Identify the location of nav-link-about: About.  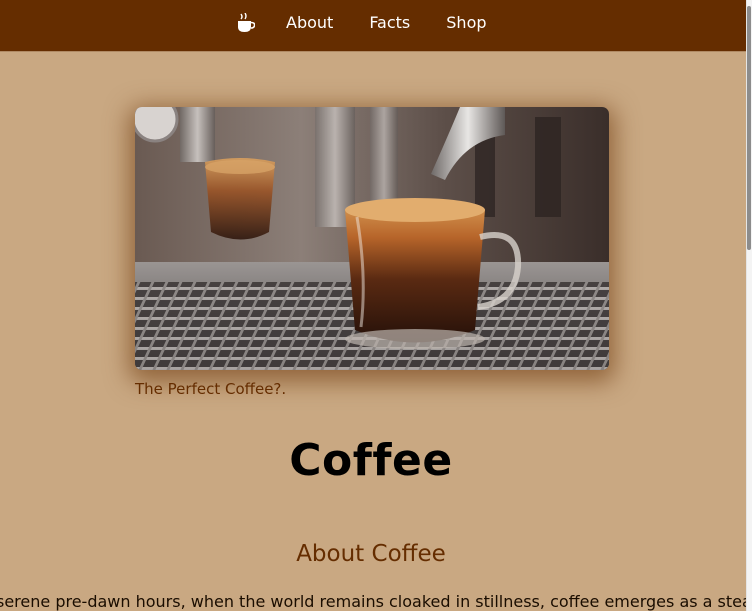
(309, 23).